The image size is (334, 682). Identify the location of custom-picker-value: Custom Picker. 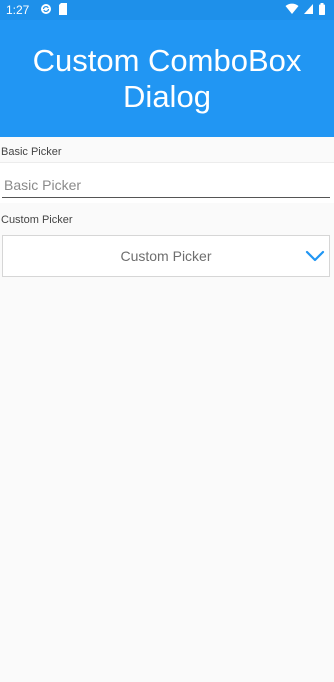
(166, 256).